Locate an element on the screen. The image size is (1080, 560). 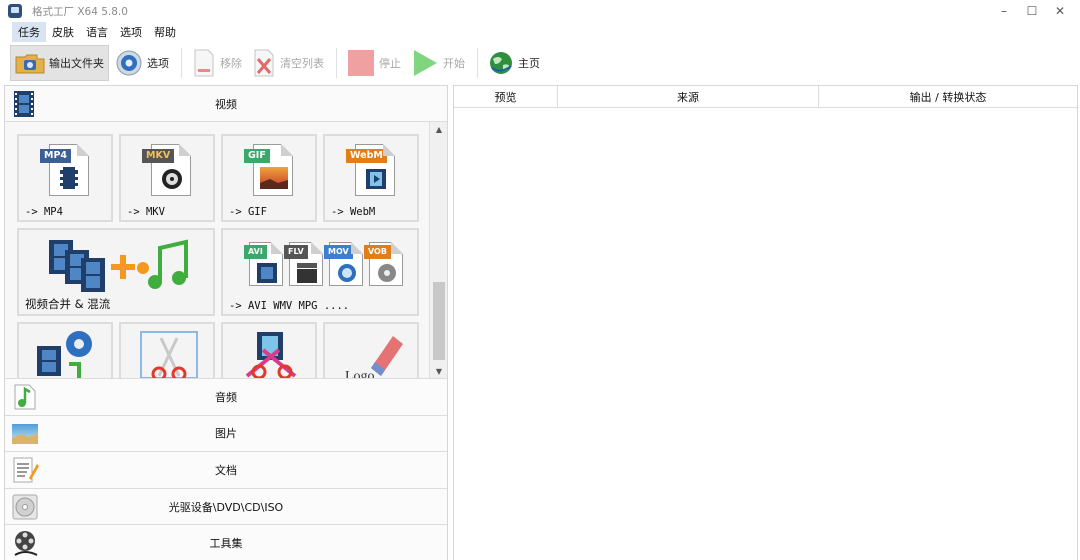
category-video-label: 视频 is located at coordinates (226, 104).